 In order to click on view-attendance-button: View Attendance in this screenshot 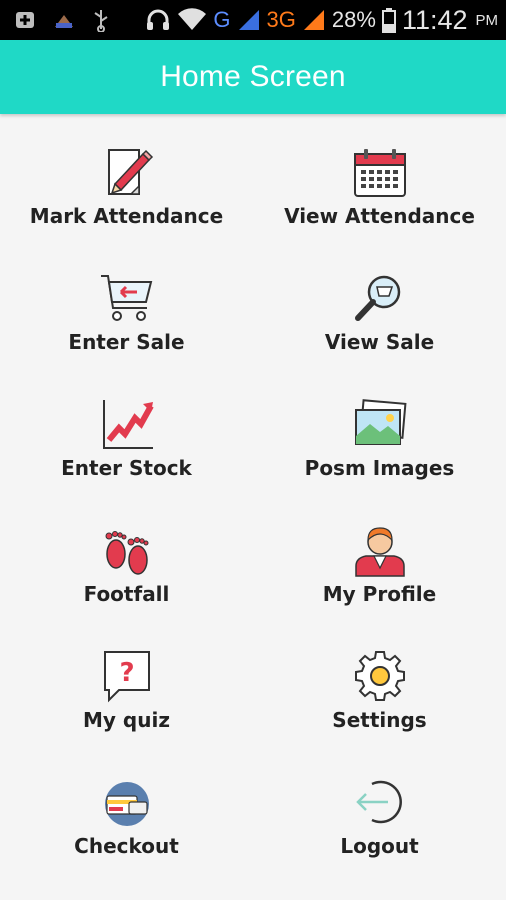, I will do `click(379, 195)`.